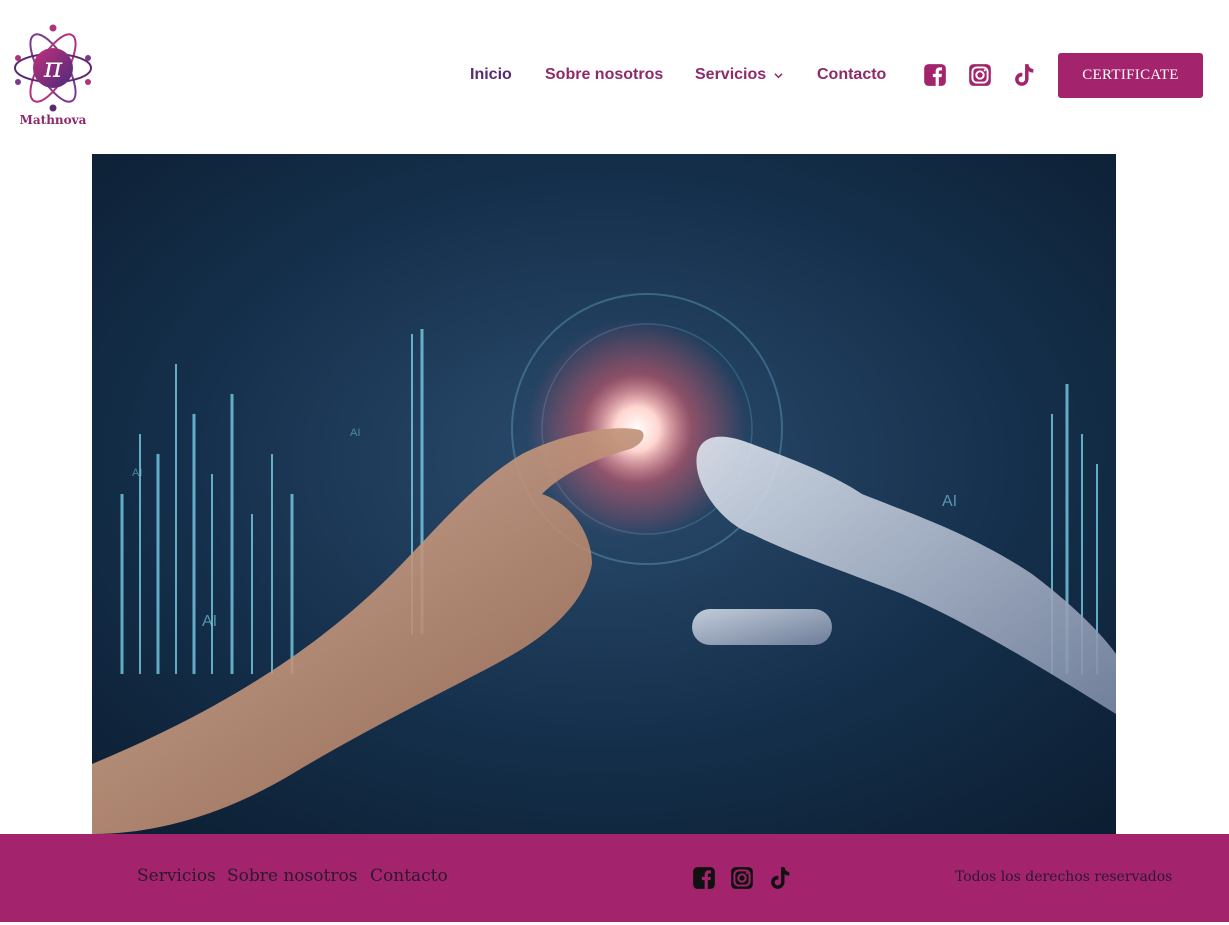 The height and width of the screenshot is (925, 1229). Describe the element at coordinates (730, 75) in the screenshot. I see `nav-servicios: Servicios` at that location.